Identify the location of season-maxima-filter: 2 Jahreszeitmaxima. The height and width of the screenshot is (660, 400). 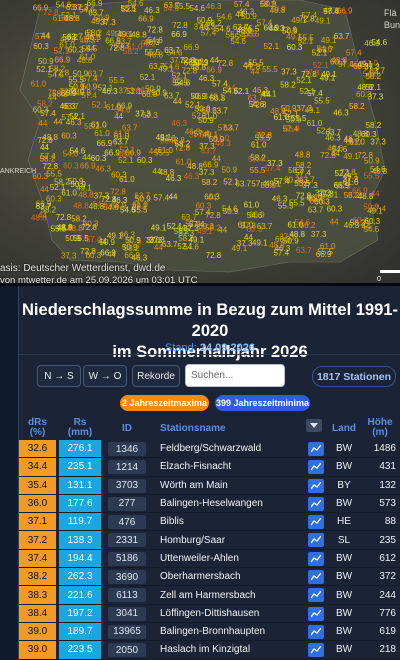
(164, 403).